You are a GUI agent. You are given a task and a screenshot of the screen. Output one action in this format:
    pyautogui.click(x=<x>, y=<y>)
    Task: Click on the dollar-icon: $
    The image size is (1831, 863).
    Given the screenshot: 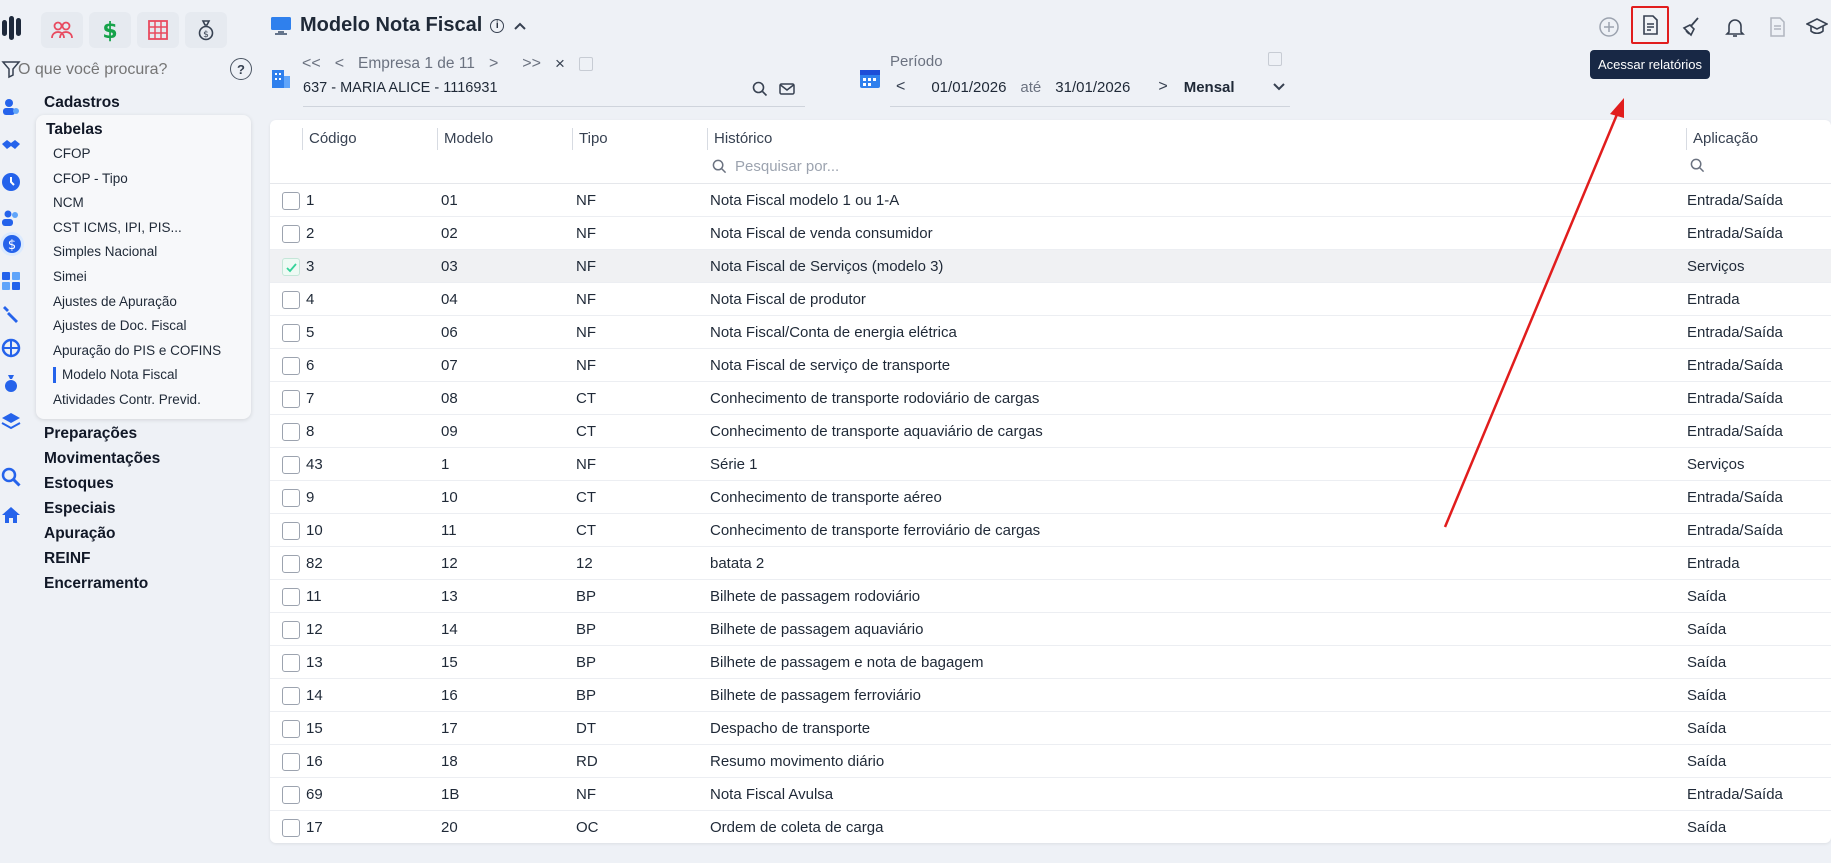 What is the action you would take?
    pyautogui.click(x=12, y=244)
    